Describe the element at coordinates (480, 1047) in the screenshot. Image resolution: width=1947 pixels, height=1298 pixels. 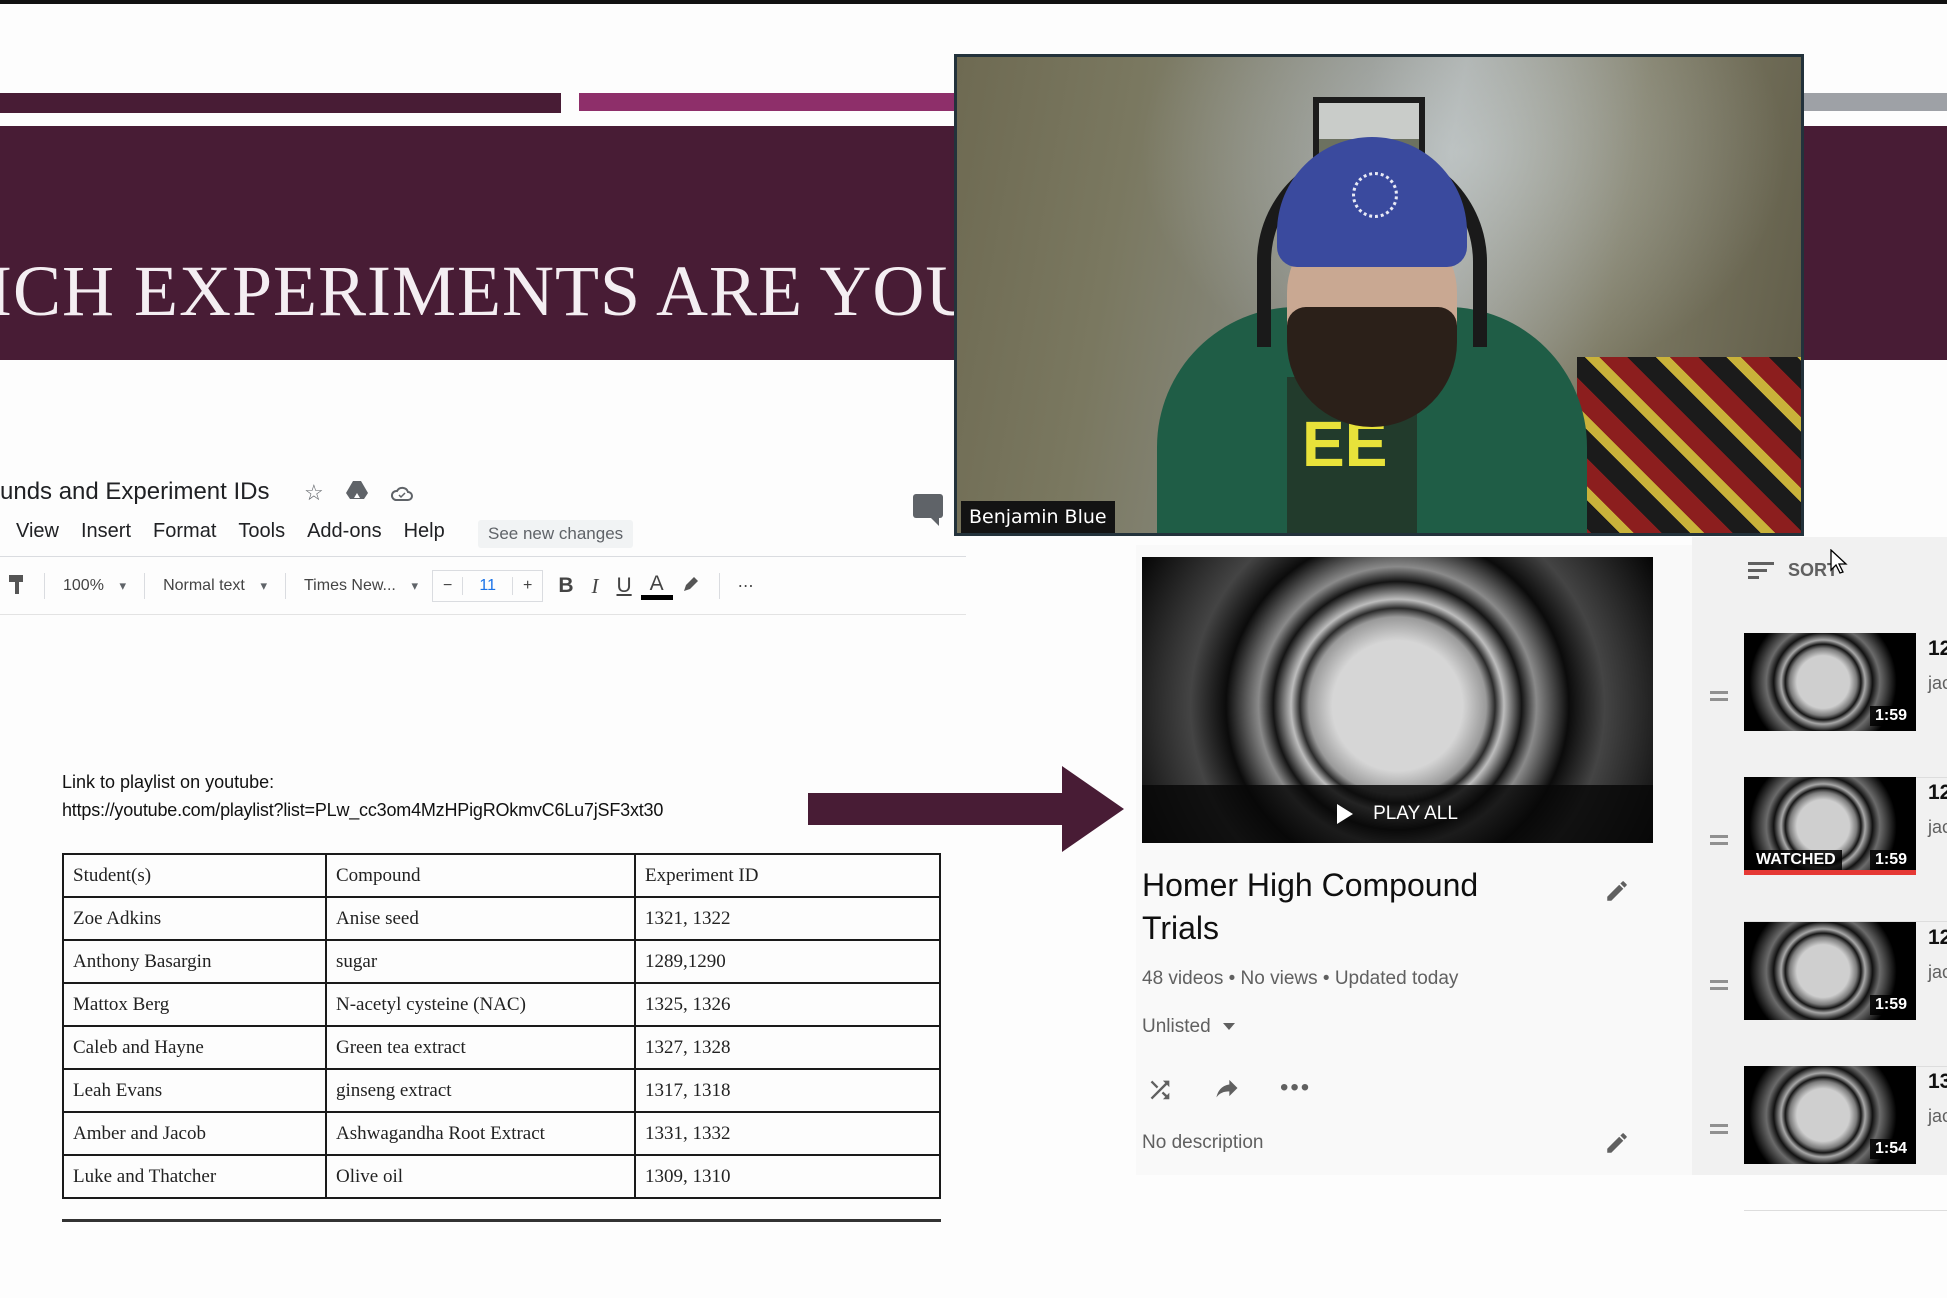
I see `compound-cell: Green tea extract` at that location.